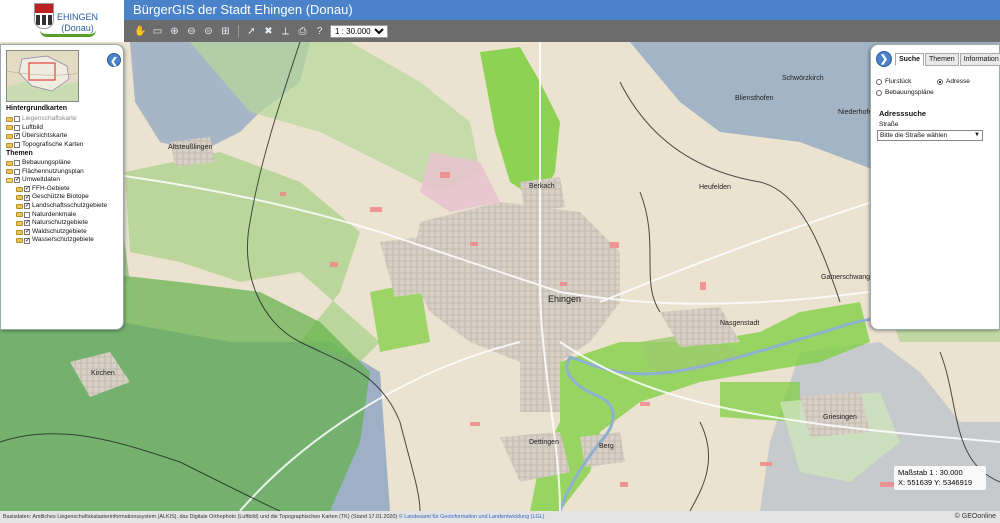  Describe the element at coordinates (60, 223) in the screenshot. I see `theme-item-label: Naturschutzgebiete` at that location.